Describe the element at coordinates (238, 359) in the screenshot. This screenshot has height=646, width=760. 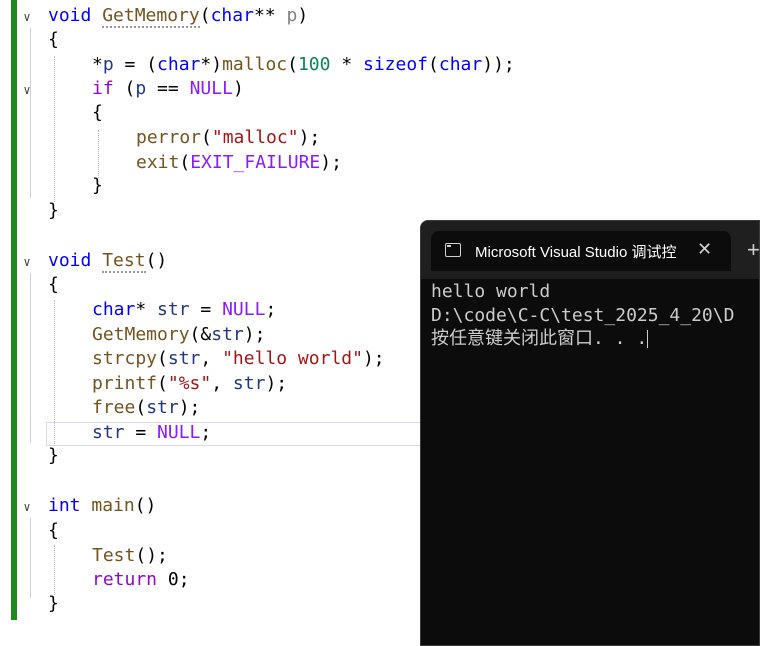
I see `code-line-strcpy: strcpy(str, "hello world");` at that location.